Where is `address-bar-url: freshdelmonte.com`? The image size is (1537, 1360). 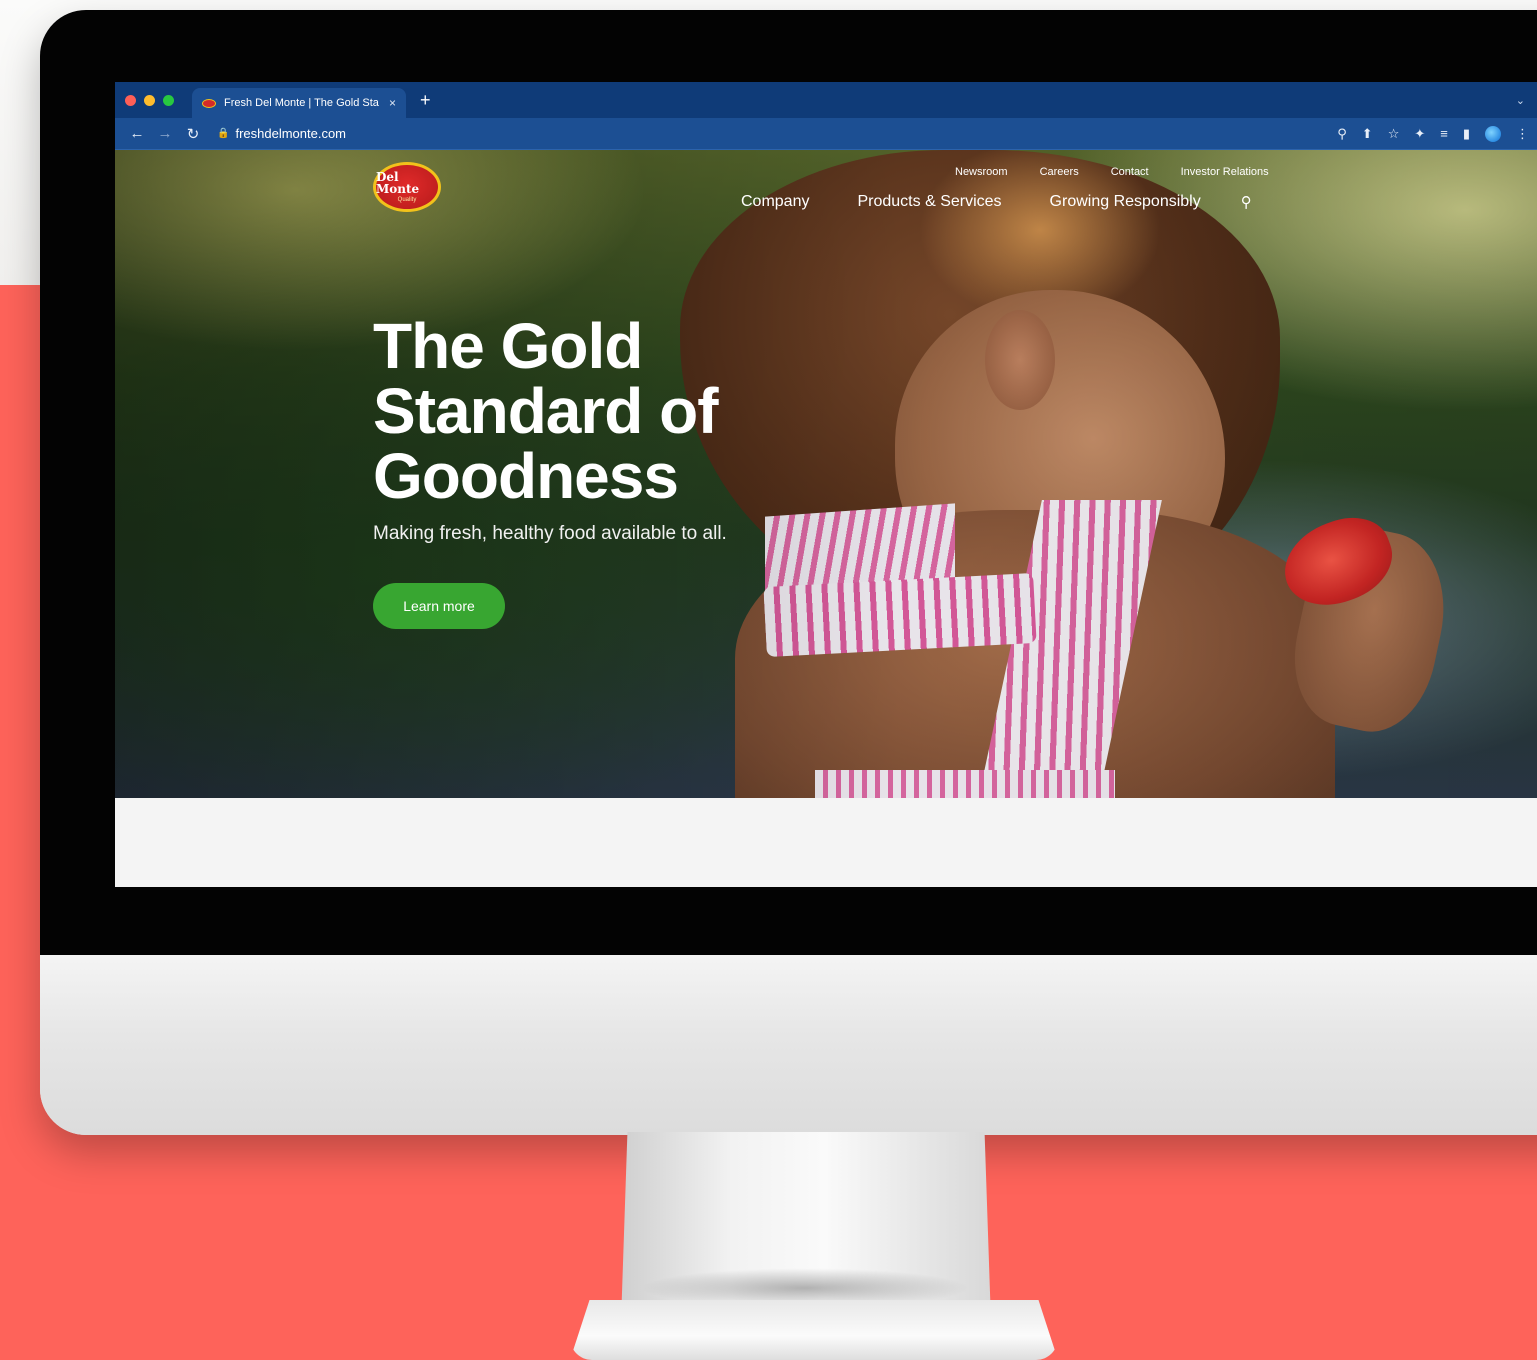
address-bar-url: freshdelmonte.com is located at coordinates (290, 133).